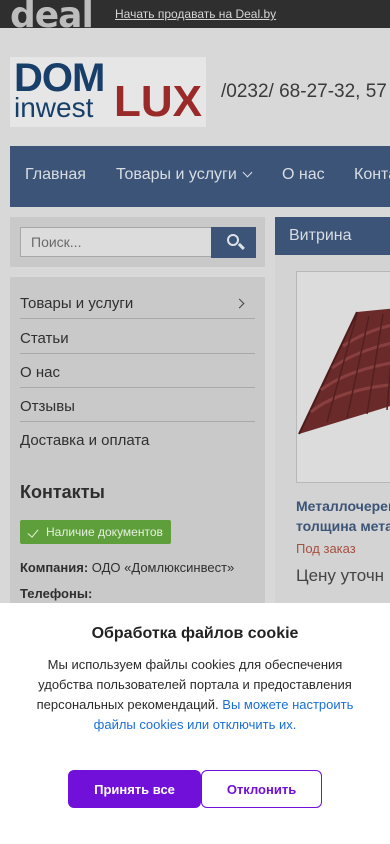 The height and width of the screenshot is (844, 390). I want to click on logo-inwest-text: inwest, so click(54, 107).